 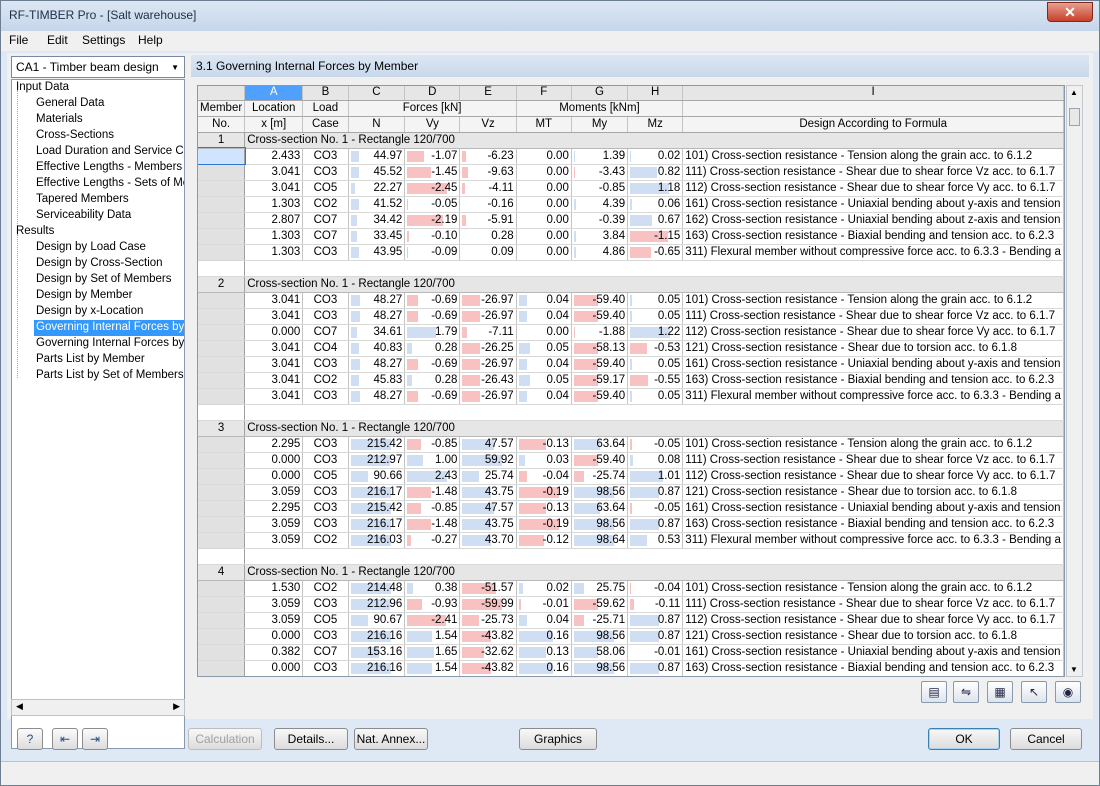 I want to click on bar-chart-icon: ▤, so click(x=934, y=692).